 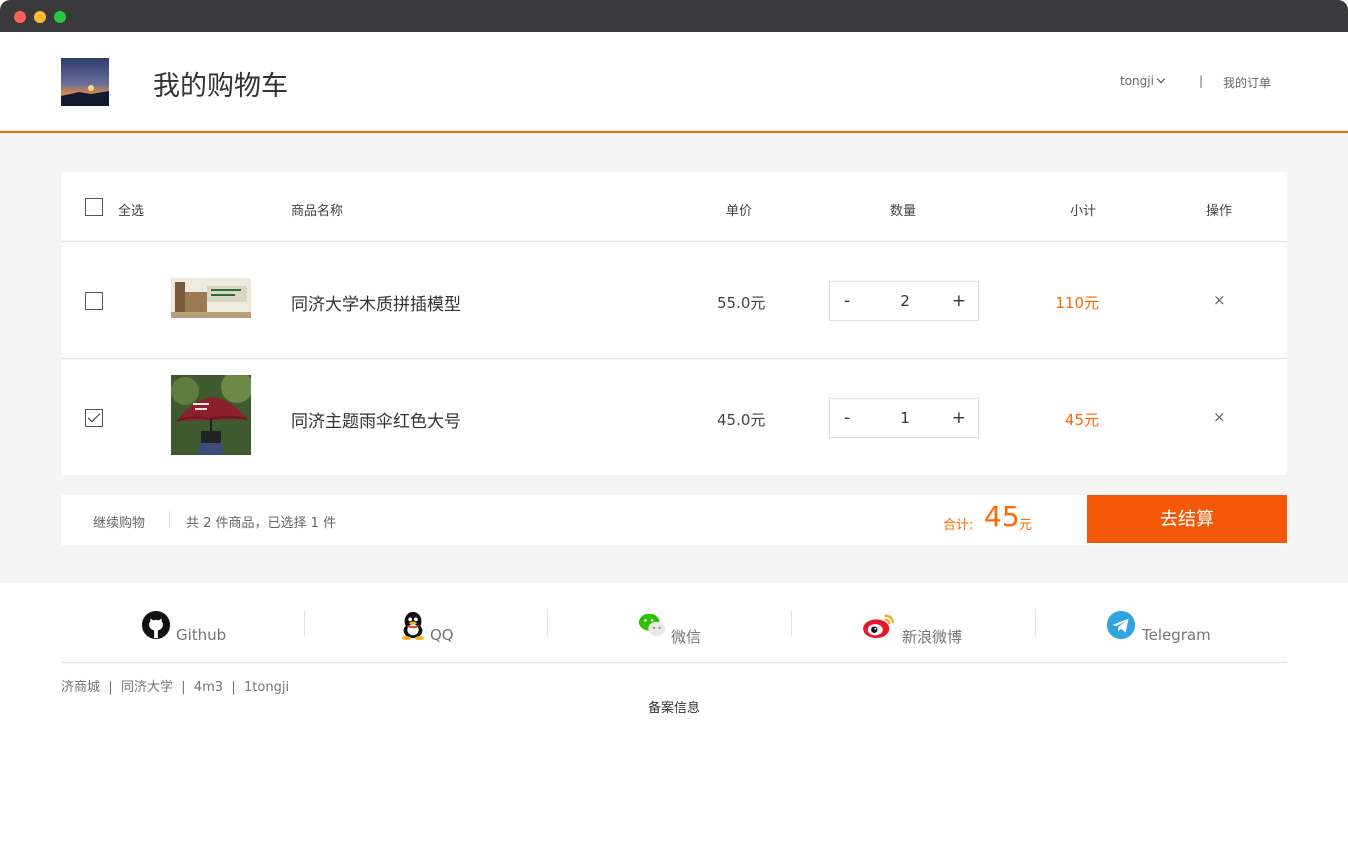 I want to click on product-image-wooden-model, so click(x=211, y=298).